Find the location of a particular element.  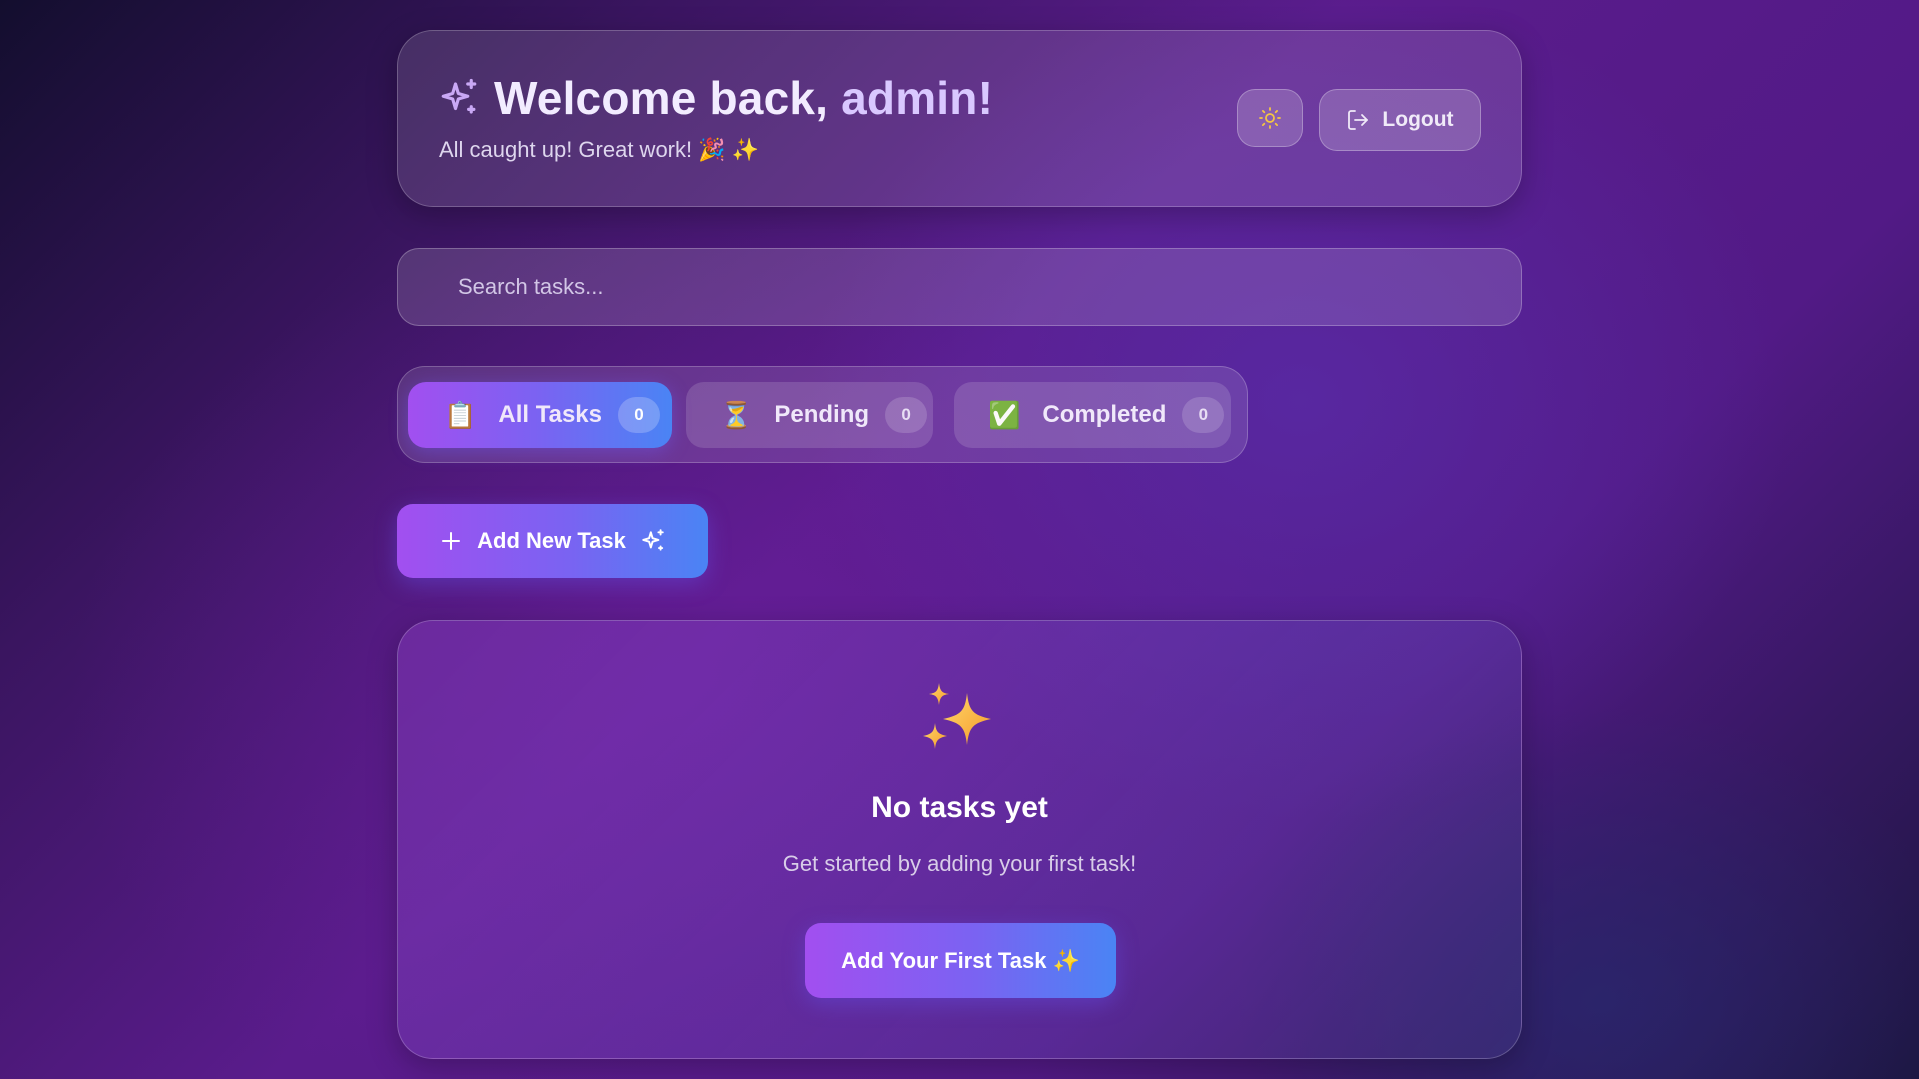

logout-button: Logout is located at coordinates (1400, 120).